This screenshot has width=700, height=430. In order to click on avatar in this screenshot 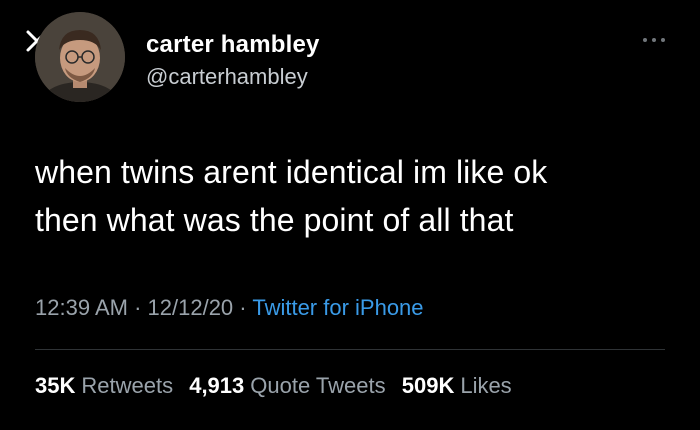, I will do `click(80, 57)`.